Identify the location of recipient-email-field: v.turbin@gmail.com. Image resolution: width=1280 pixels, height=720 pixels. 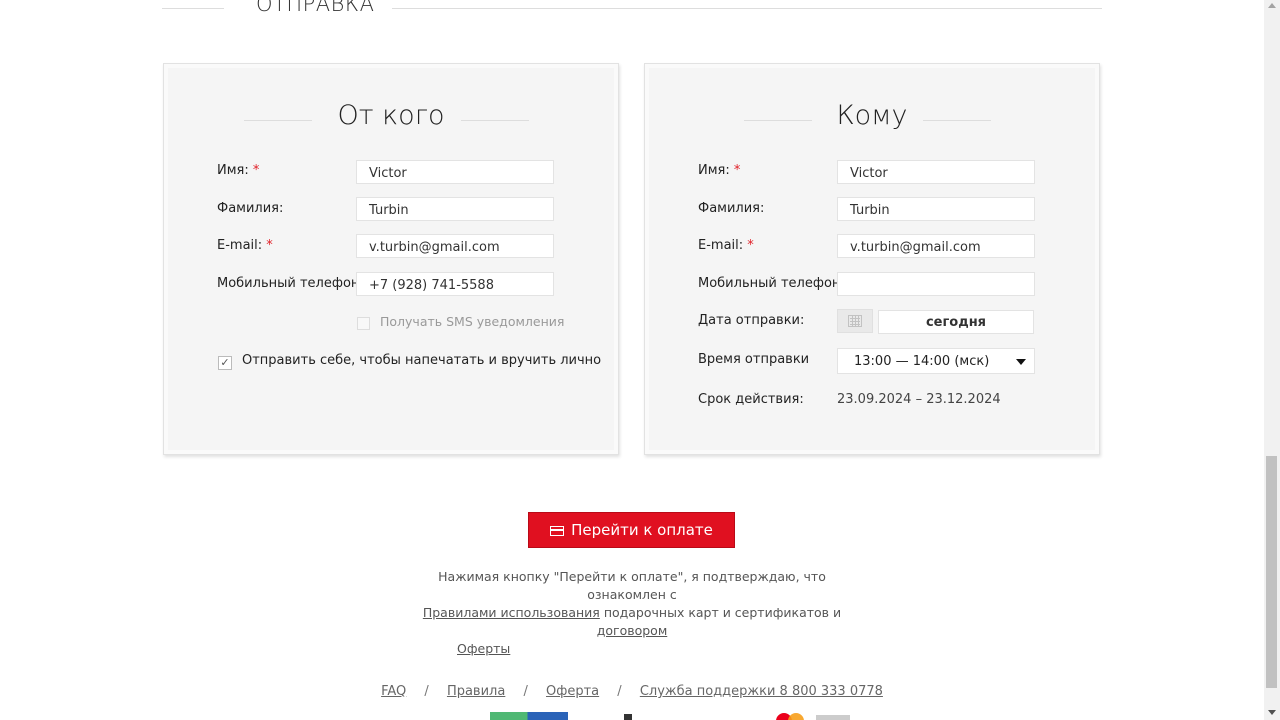
(936, 246).